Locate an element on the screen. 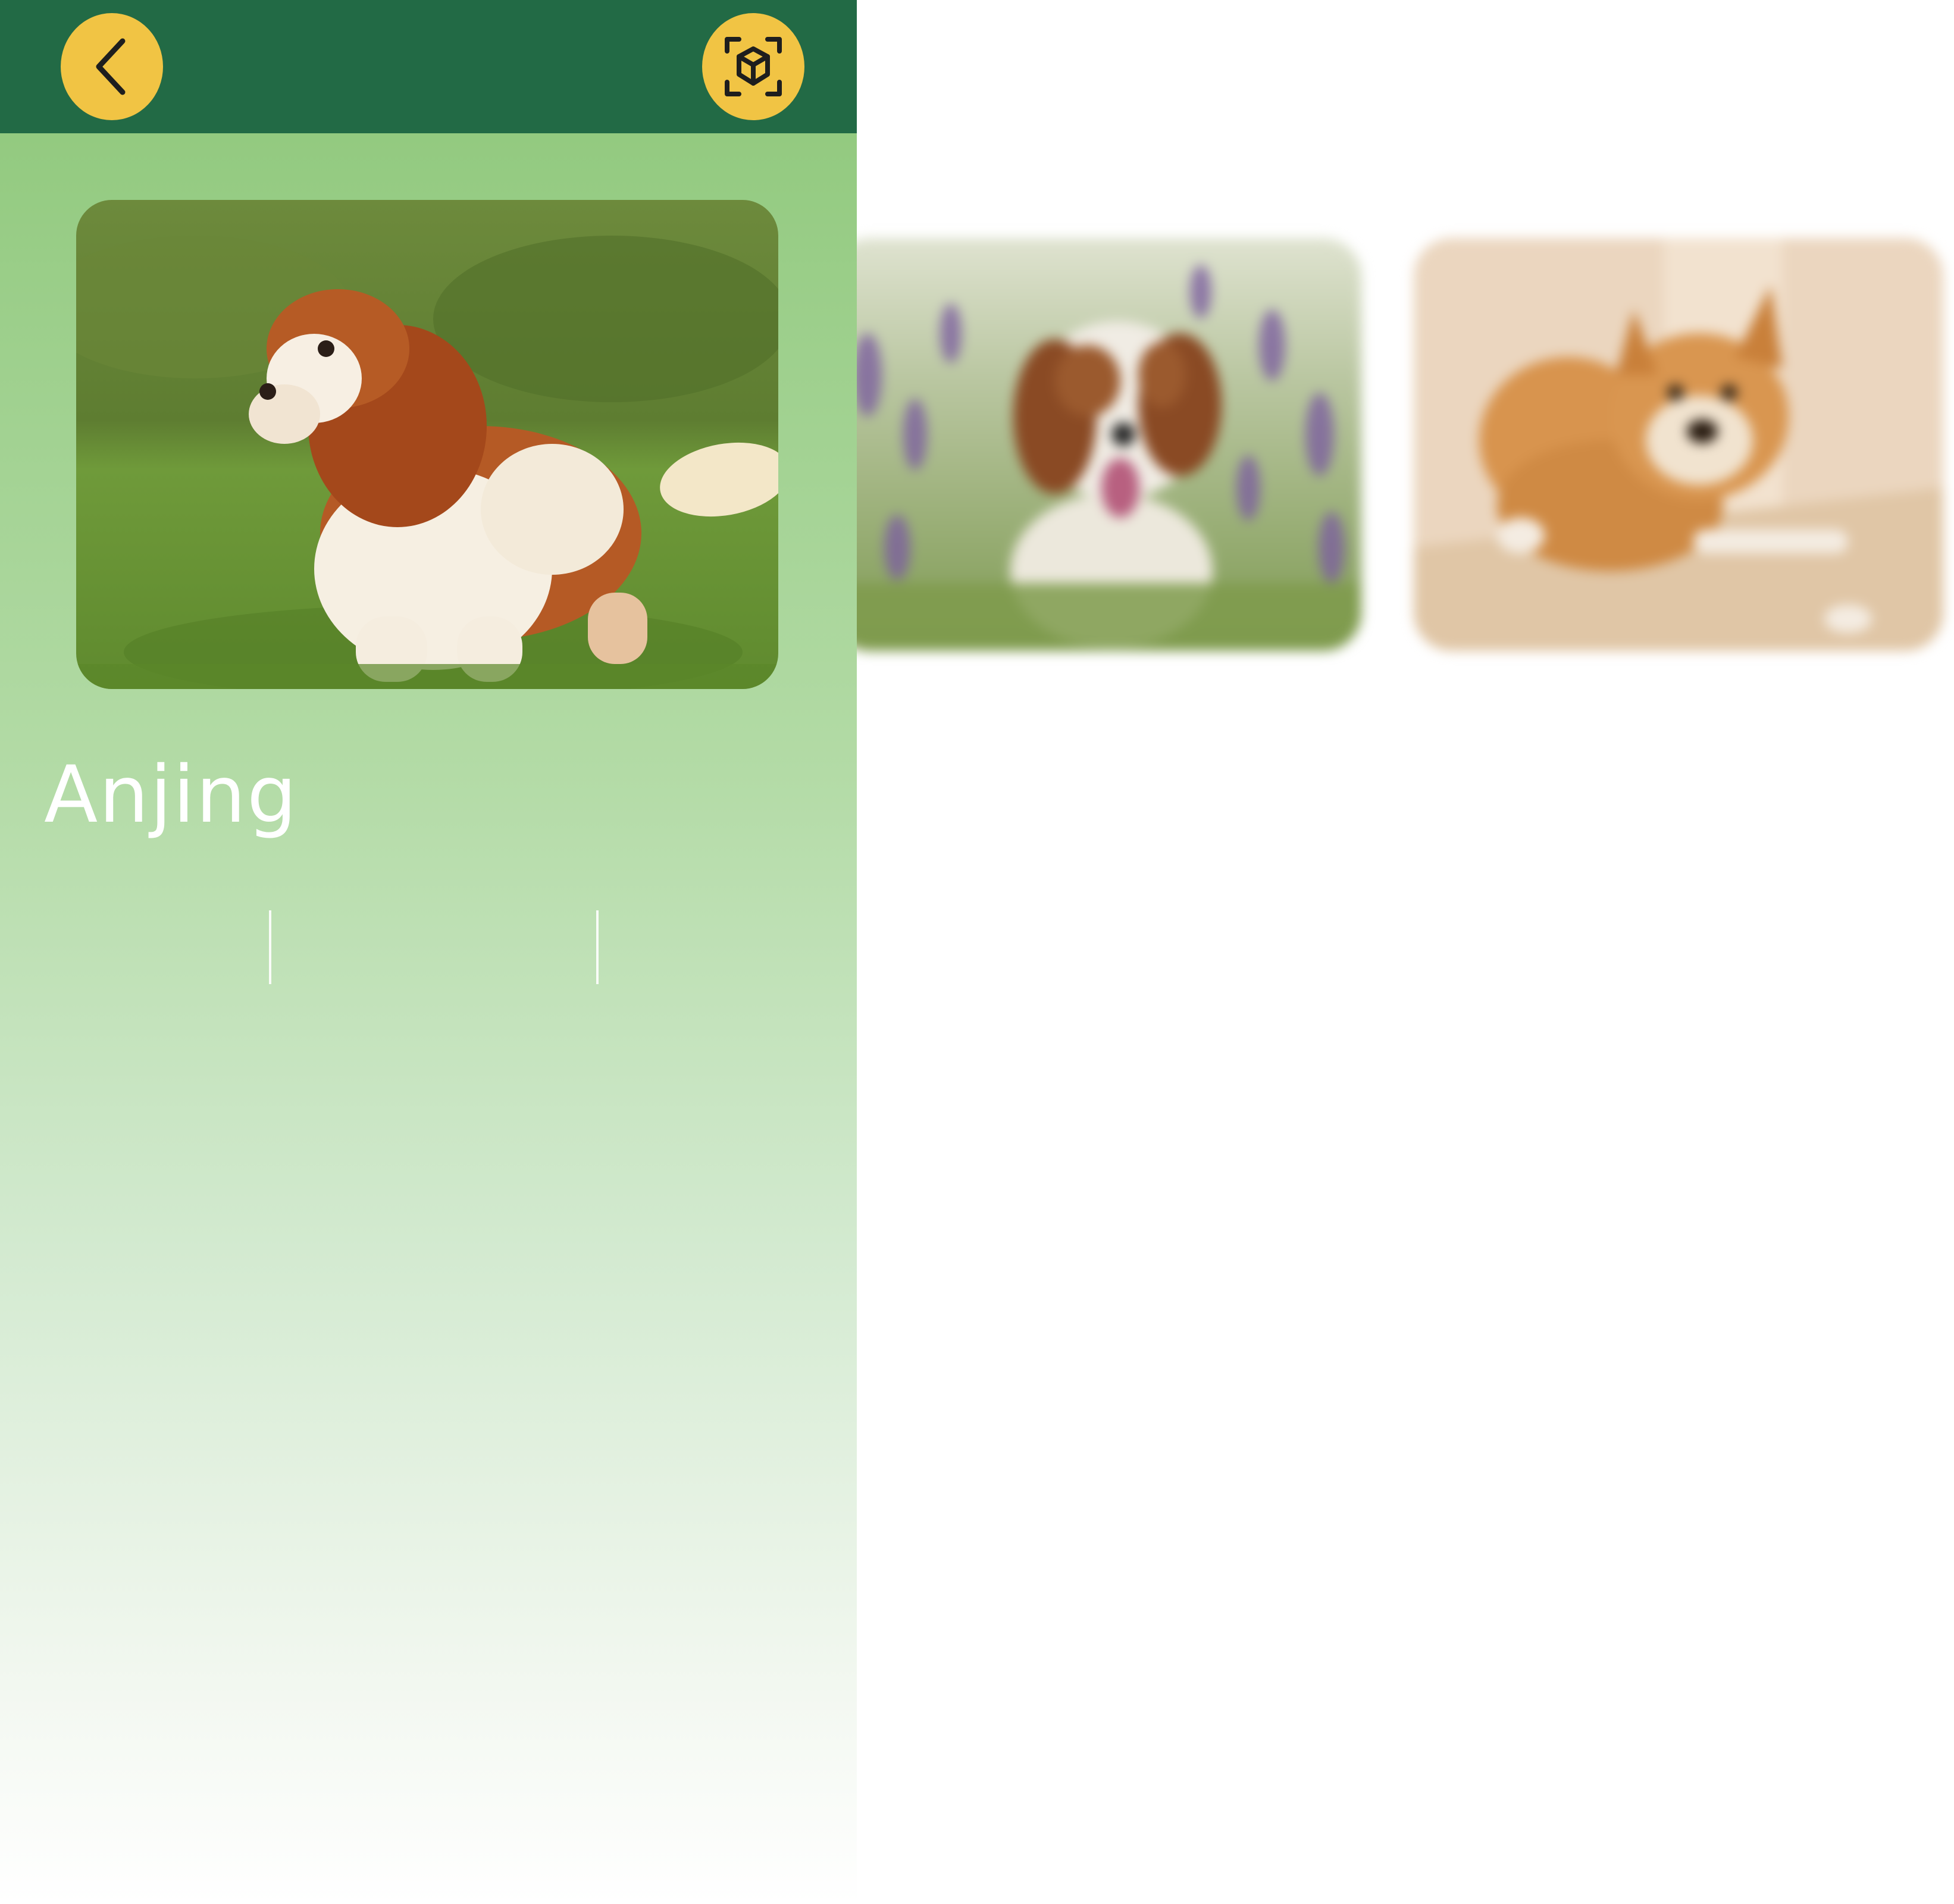 This screenshot has width=1954, height=1904. dog-in-field-picture is located at coordinates (1096, 444).